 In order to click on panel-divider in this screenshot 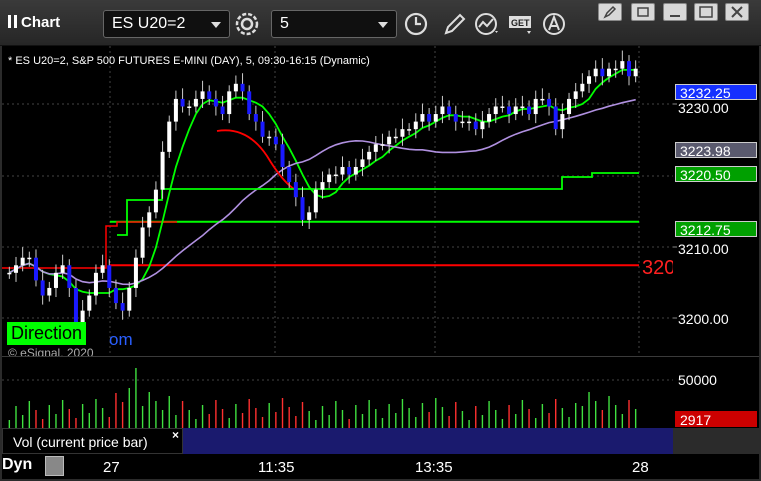, I will do `click(380, 361)`.